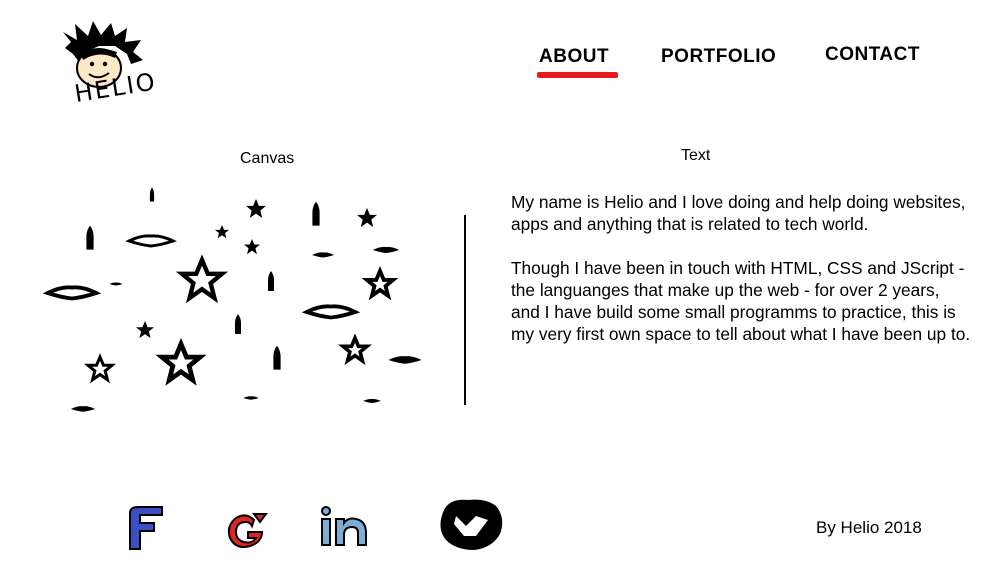  What do you see at coordinates (203, 278) in the screenshot?
I see `rocket-shape` at bounding box center [203, 278].